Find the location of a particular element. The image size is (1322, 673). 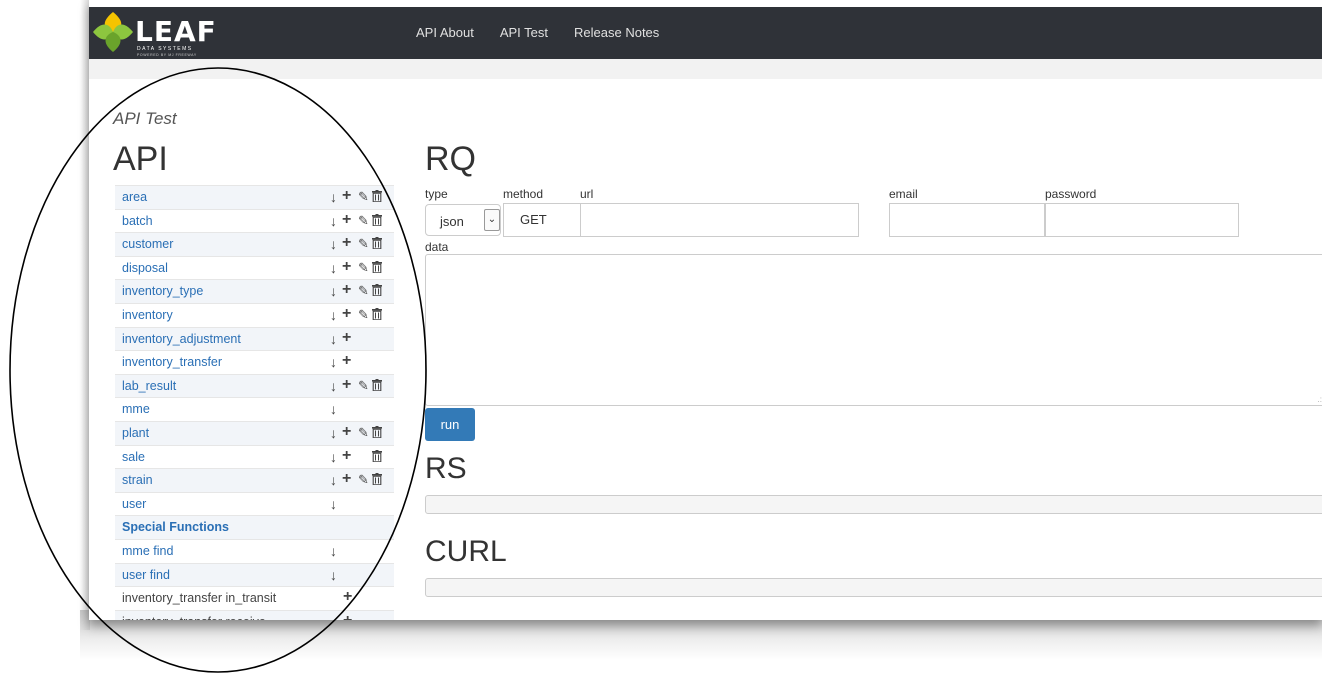

nav-api-test: API Test is located at coordinates (524, 32).